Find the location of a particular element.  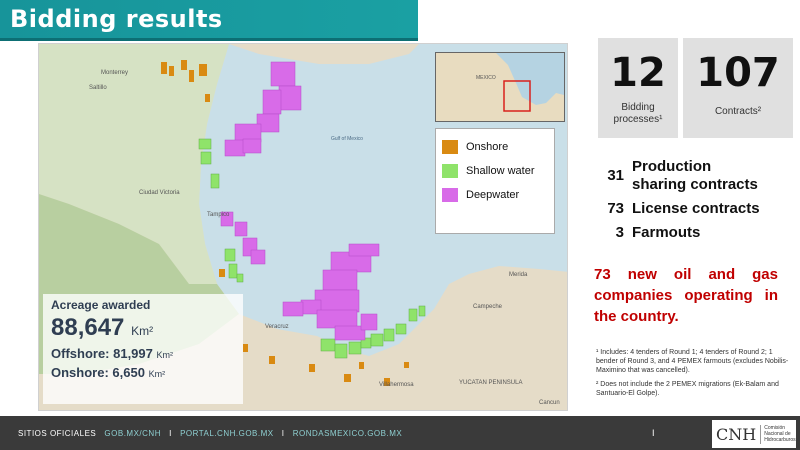

stat-bidding-label-line2: processes¹ is located at coordinates (638, 119).